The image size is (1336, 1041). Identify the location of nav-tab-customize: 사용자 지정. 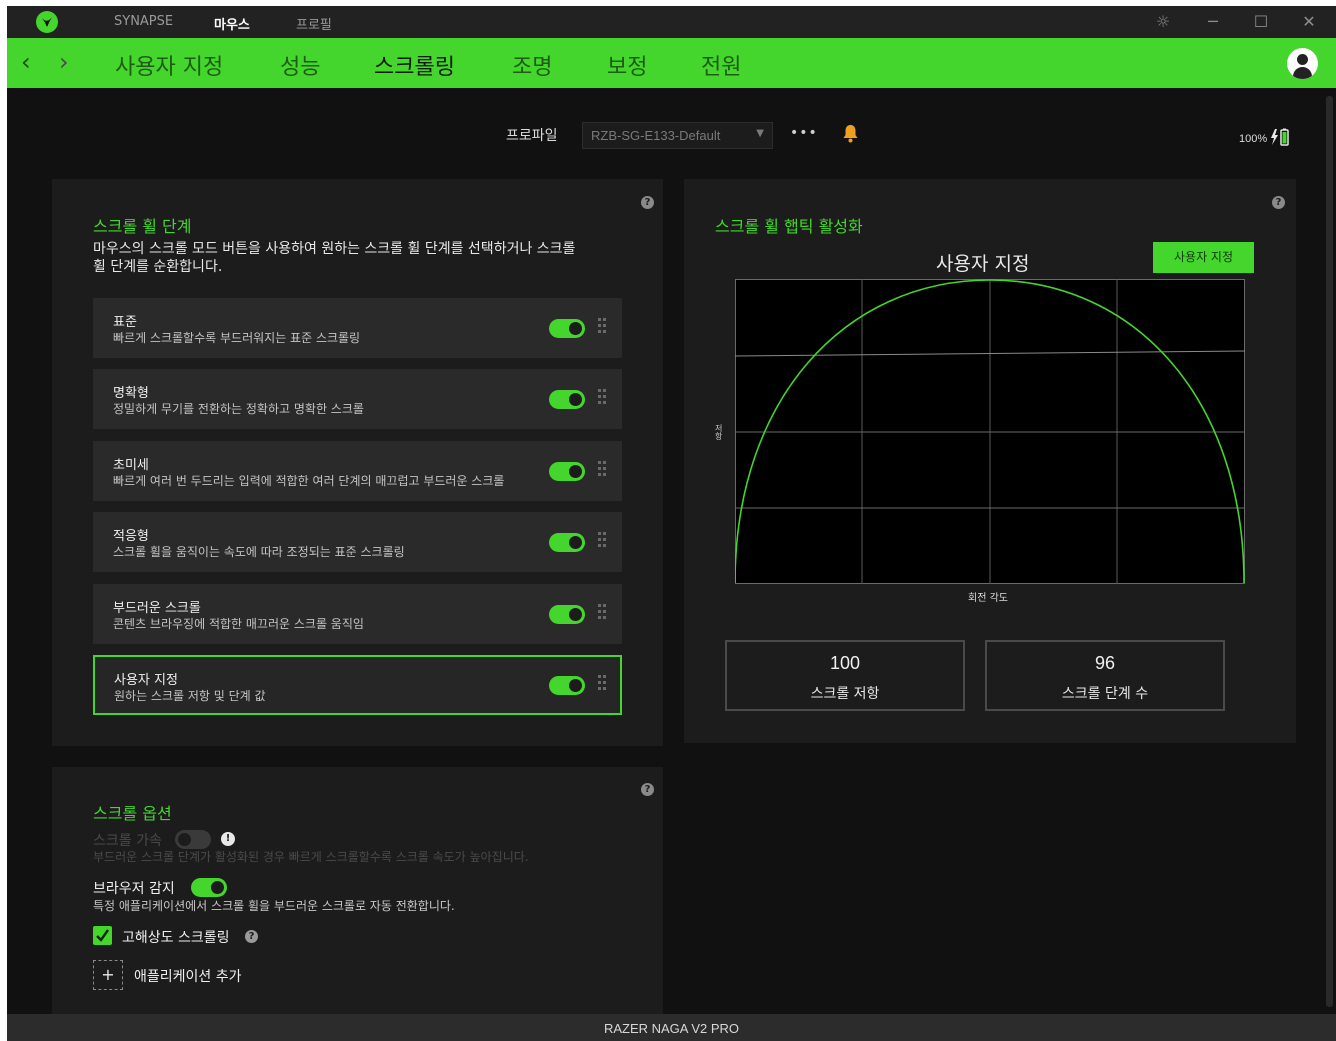
(169, 65).